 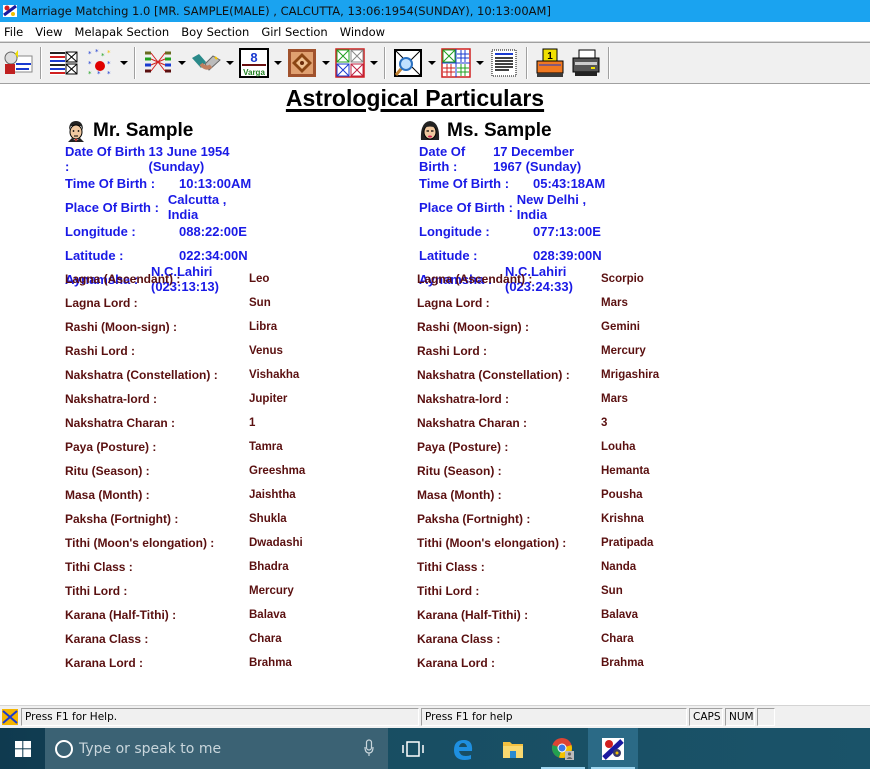 I want to click on chart-table-button, so click(x=64, y=63).